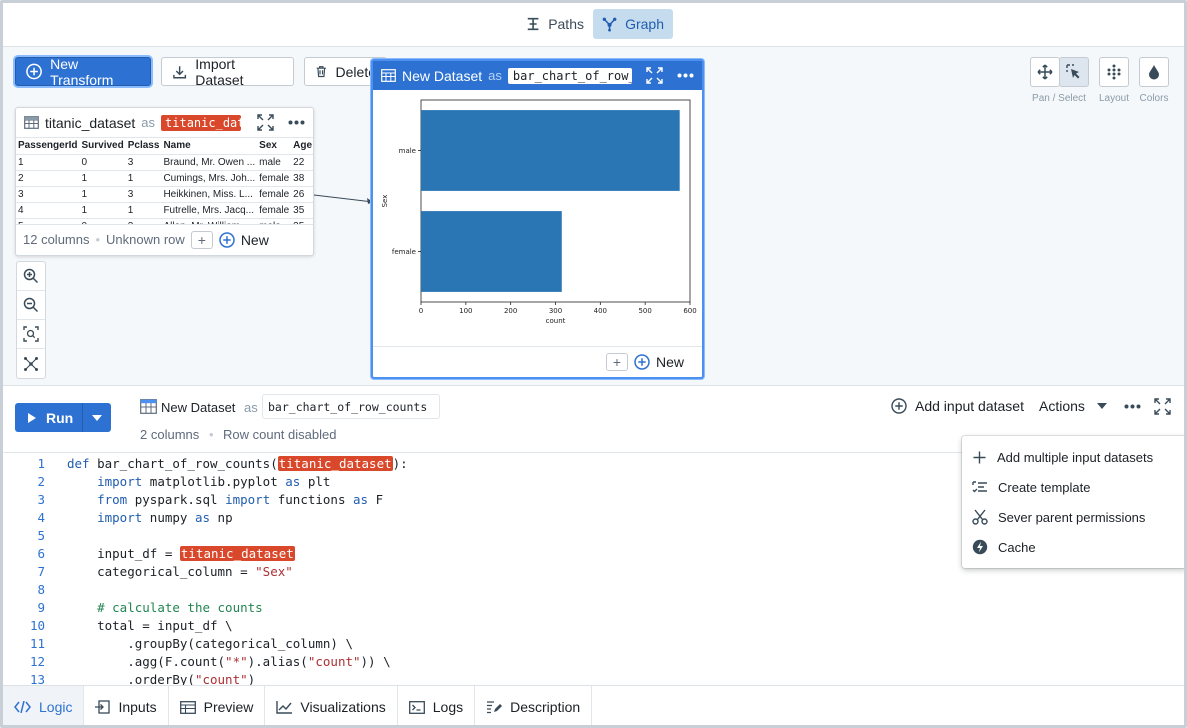  I want to click on plus-icon: +, so click(201, 239).